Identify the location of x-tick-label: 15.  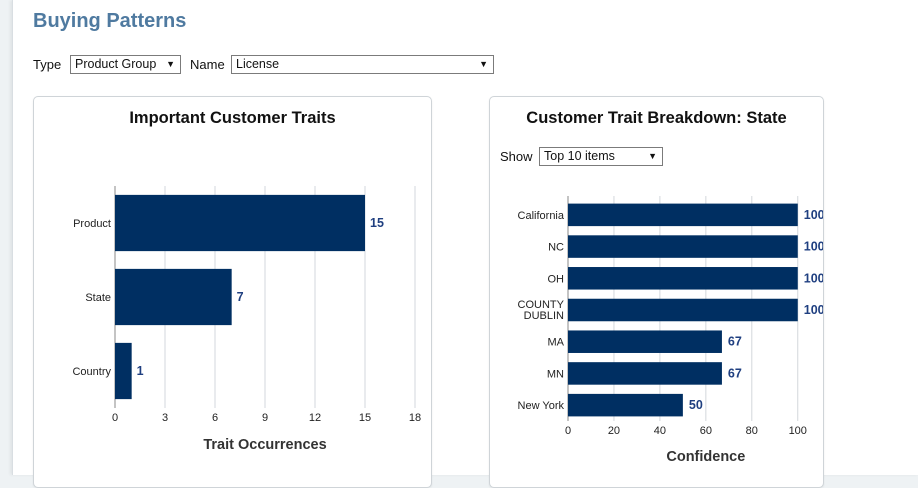
(365, 418).